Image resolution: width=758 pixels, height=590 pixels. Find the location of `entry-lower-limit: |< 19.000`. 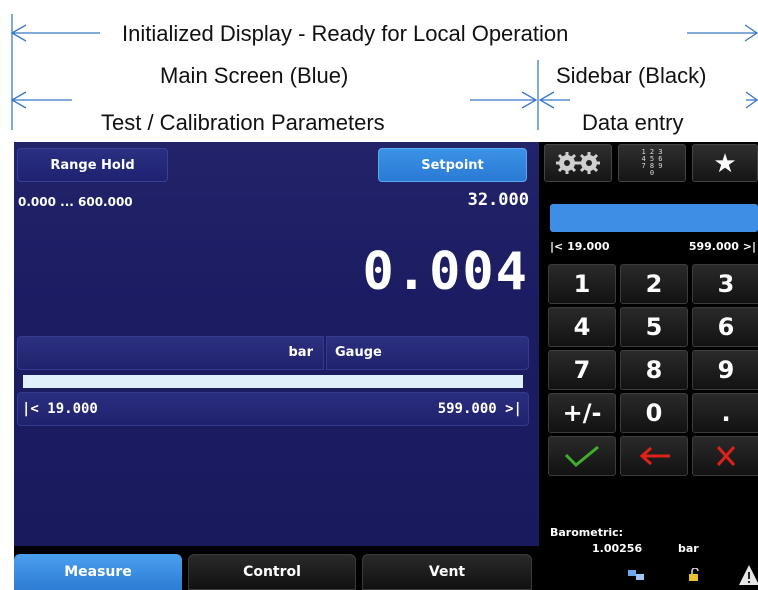

entry-lower-limit: |< 19.000 is located at coordinates (580, 246).